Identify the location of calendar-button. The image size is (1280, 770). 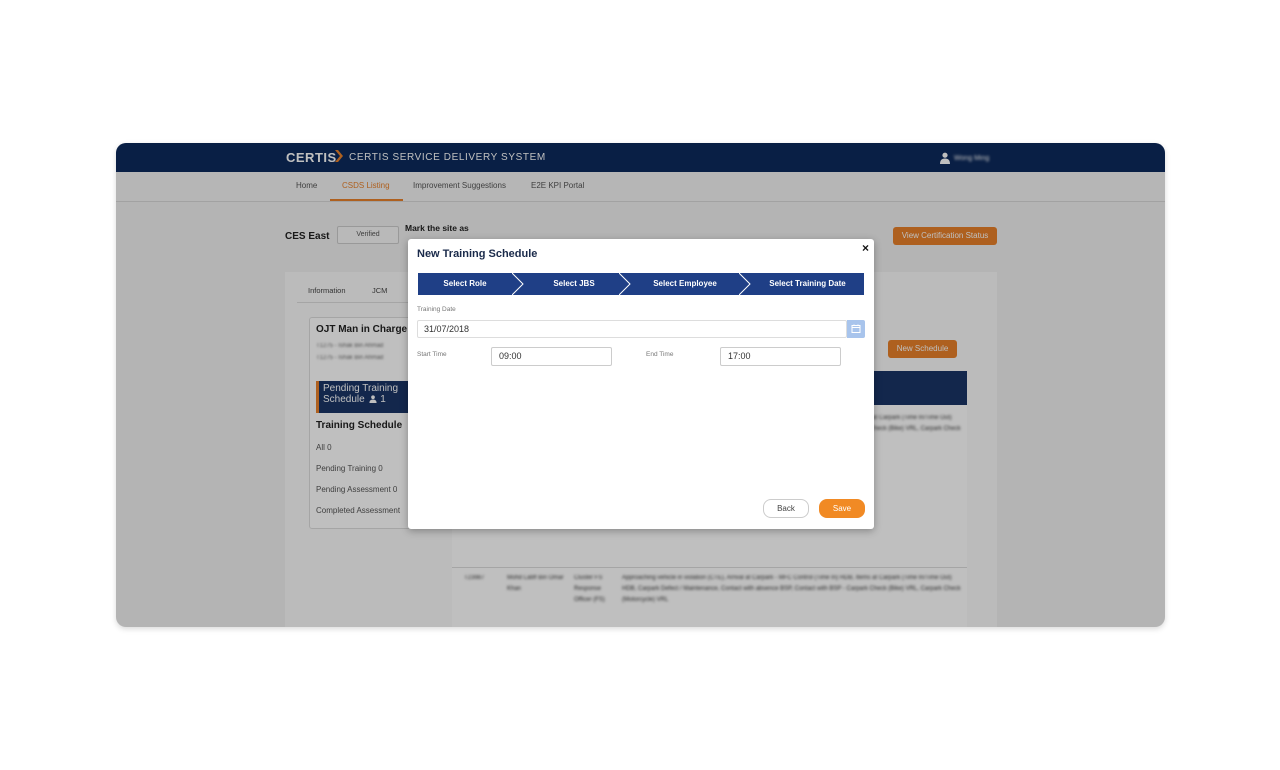
(856, 329).